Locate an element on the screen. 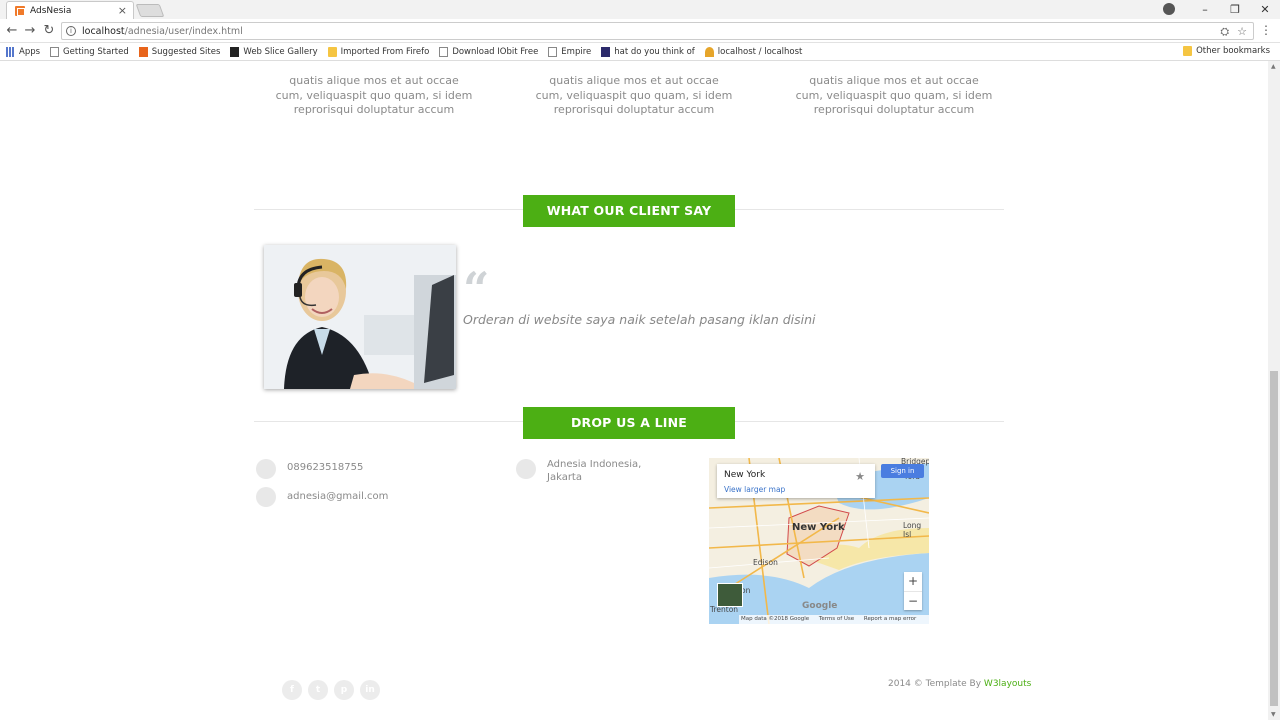 This screenshot has height=720, width=1280. info-icon: i is located at coordinates (71, 31).